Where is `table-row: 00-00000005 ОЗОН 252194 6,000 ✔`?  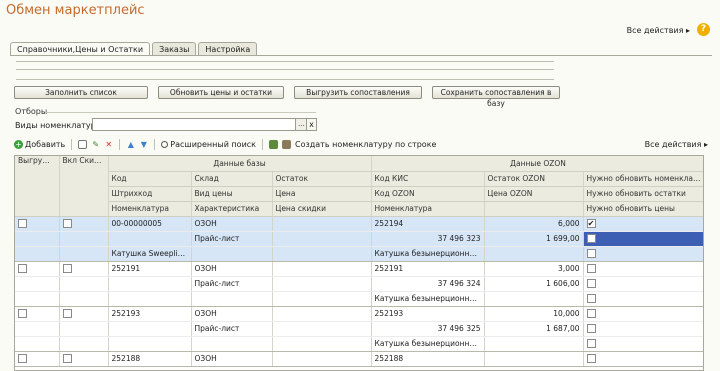
table-row: 00-00000005 ОЗОН 252194 6,000 ✔ is located at coordinates (359, 224).